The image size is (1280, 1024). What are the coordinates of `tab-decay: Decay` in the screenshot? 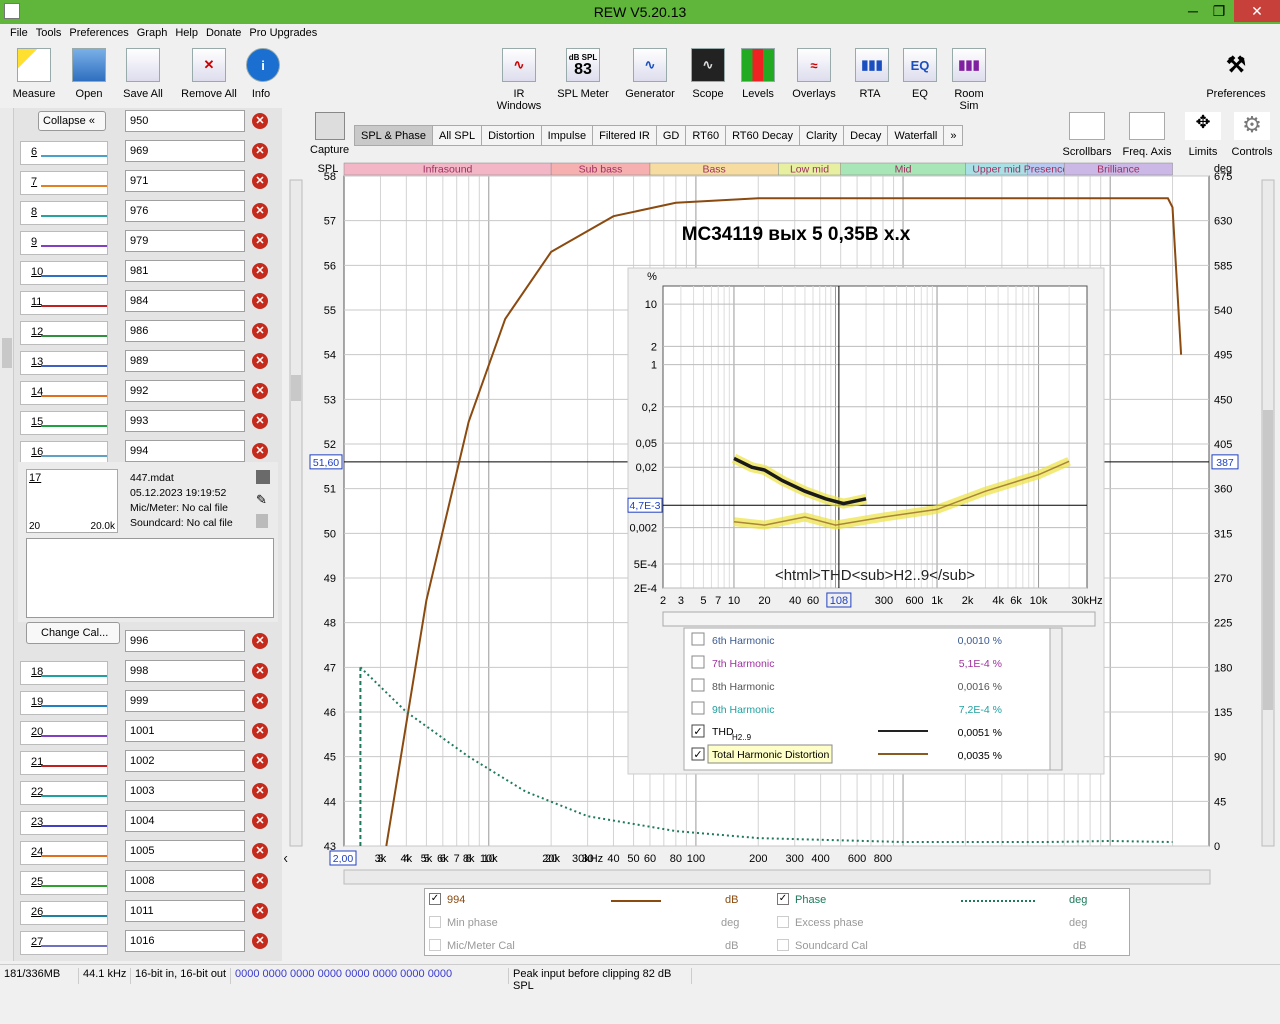 It's located at (866, 135).